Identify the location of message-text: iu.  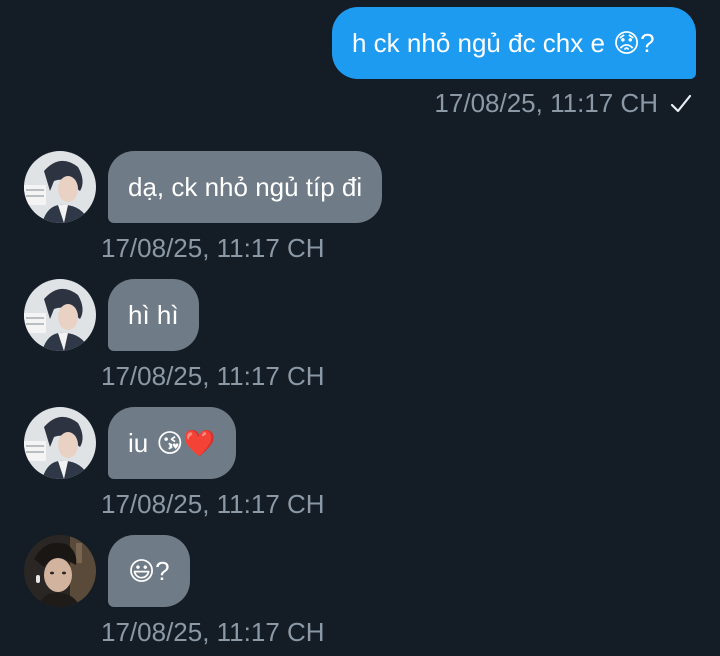
(138, 442).